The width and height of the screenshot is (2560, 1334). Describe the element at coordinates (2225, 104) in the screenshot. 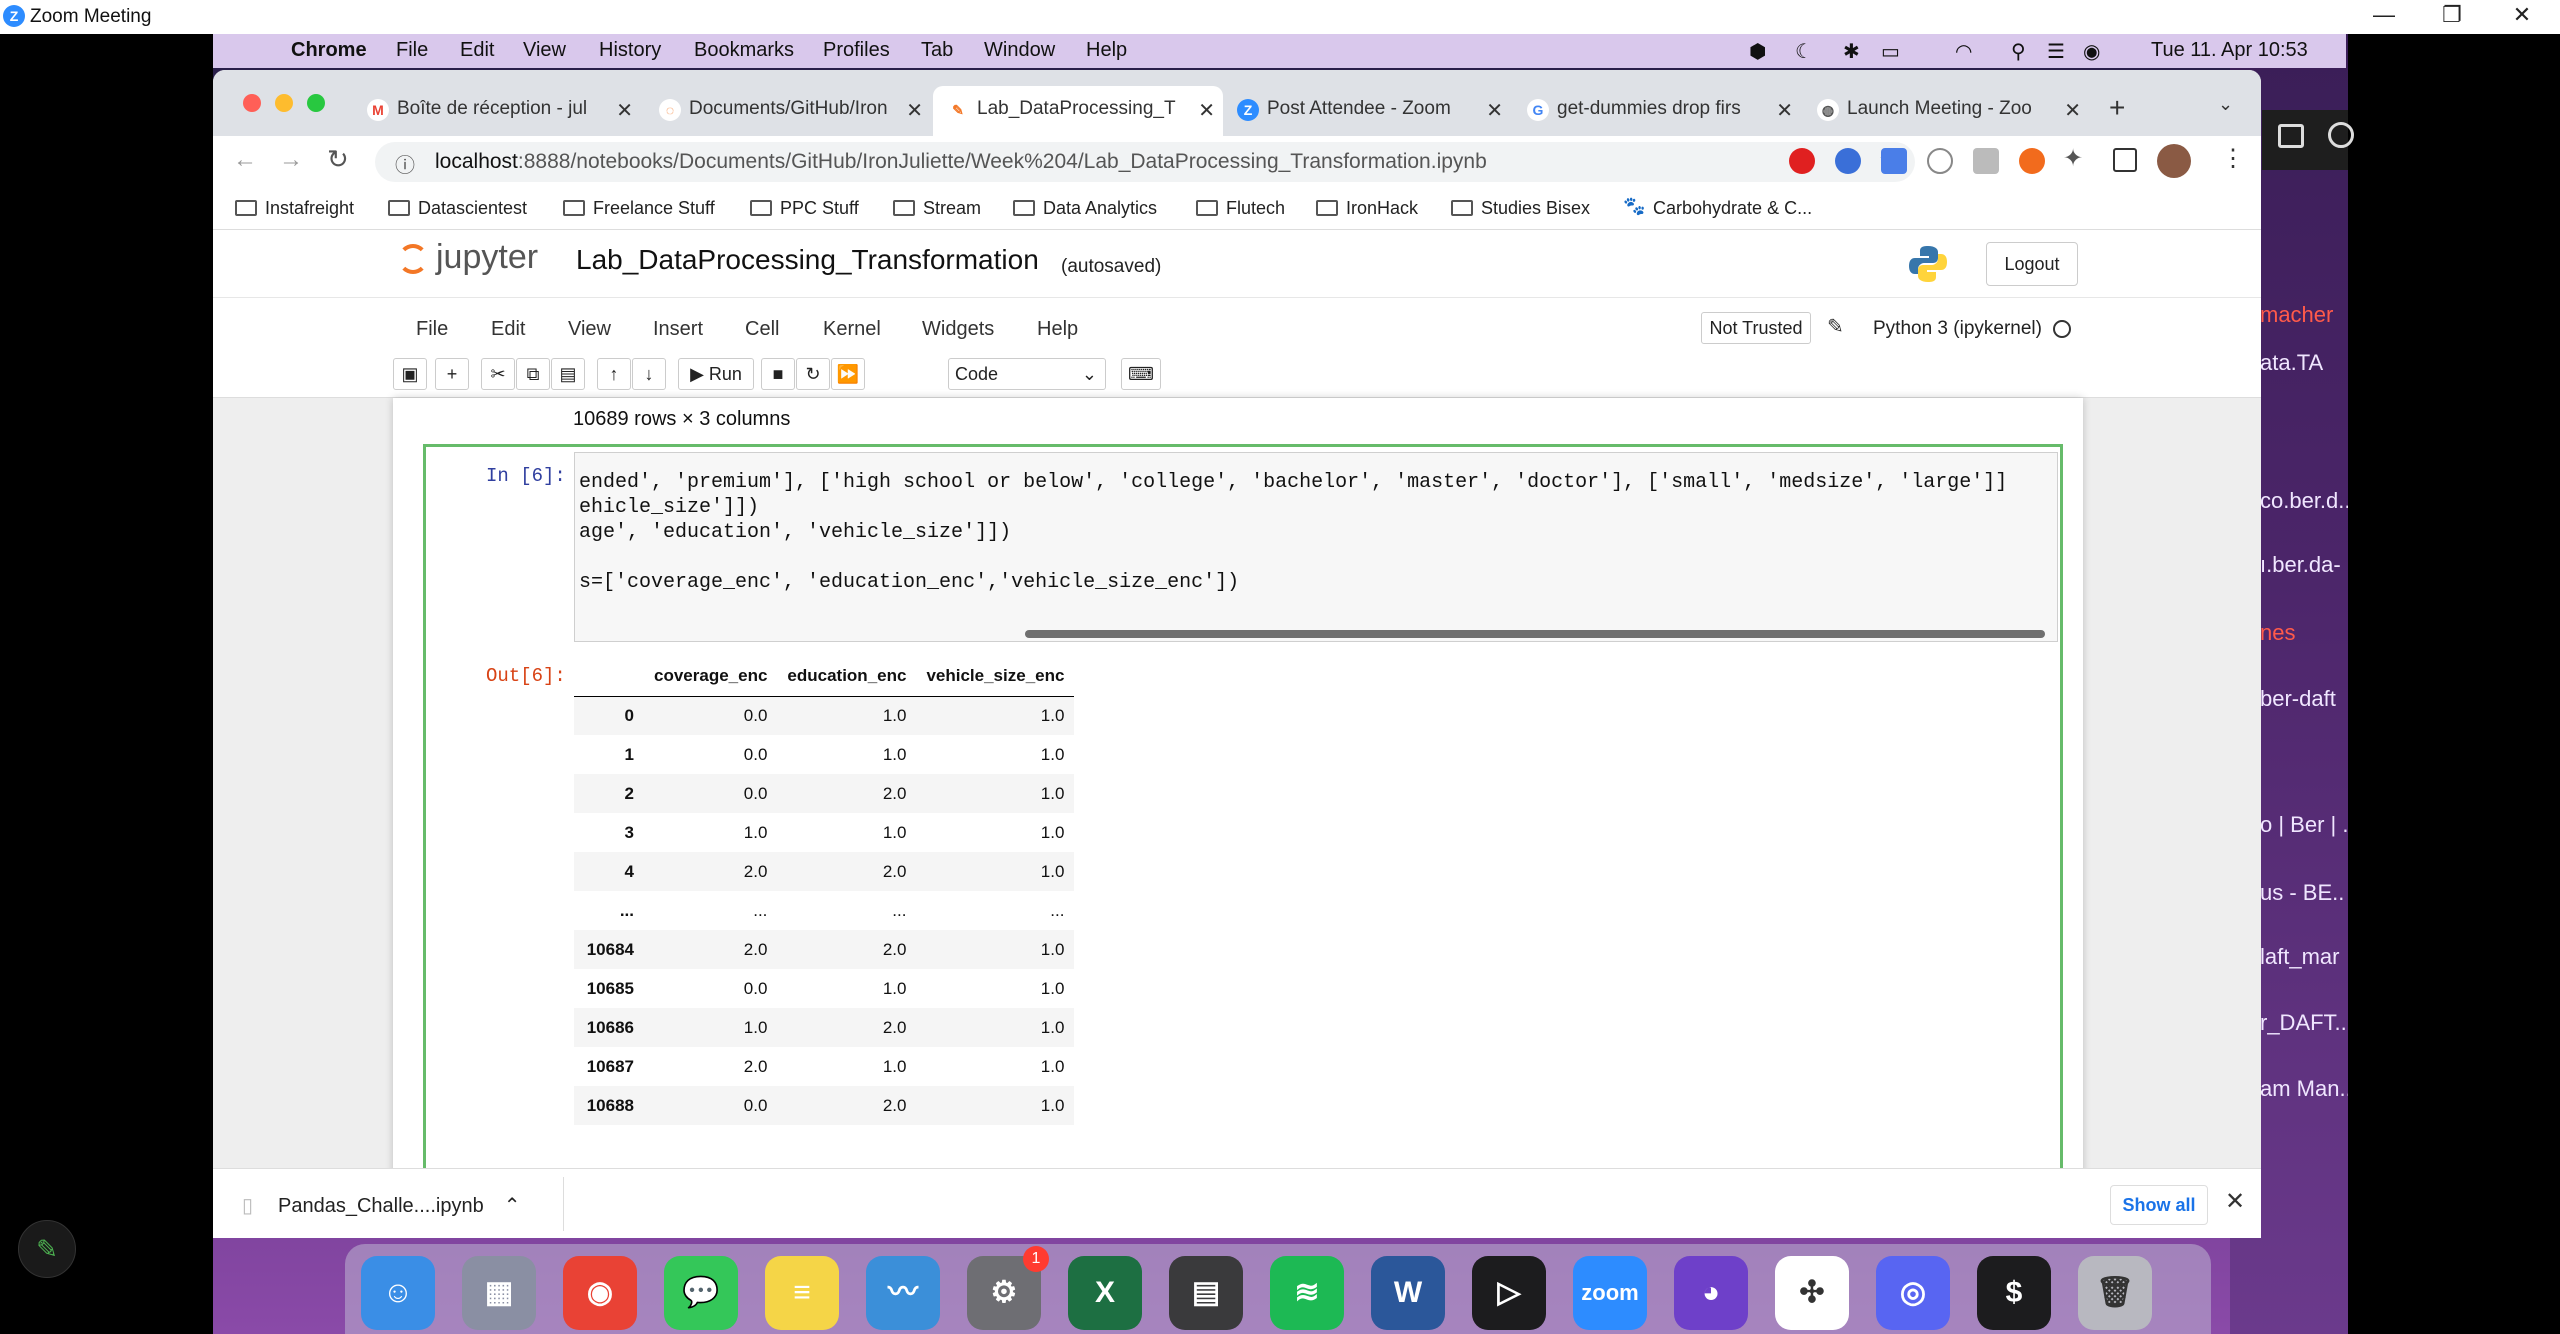

I see `tab-search-icon: ⌄` at that location.